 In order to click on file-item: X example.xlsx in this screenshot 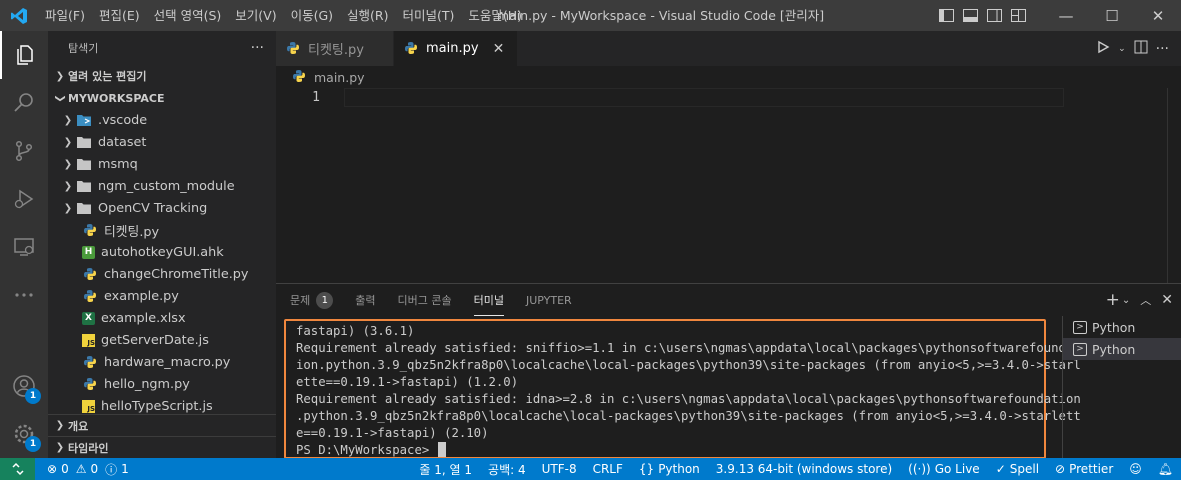, I will do `click(162, 318)`.